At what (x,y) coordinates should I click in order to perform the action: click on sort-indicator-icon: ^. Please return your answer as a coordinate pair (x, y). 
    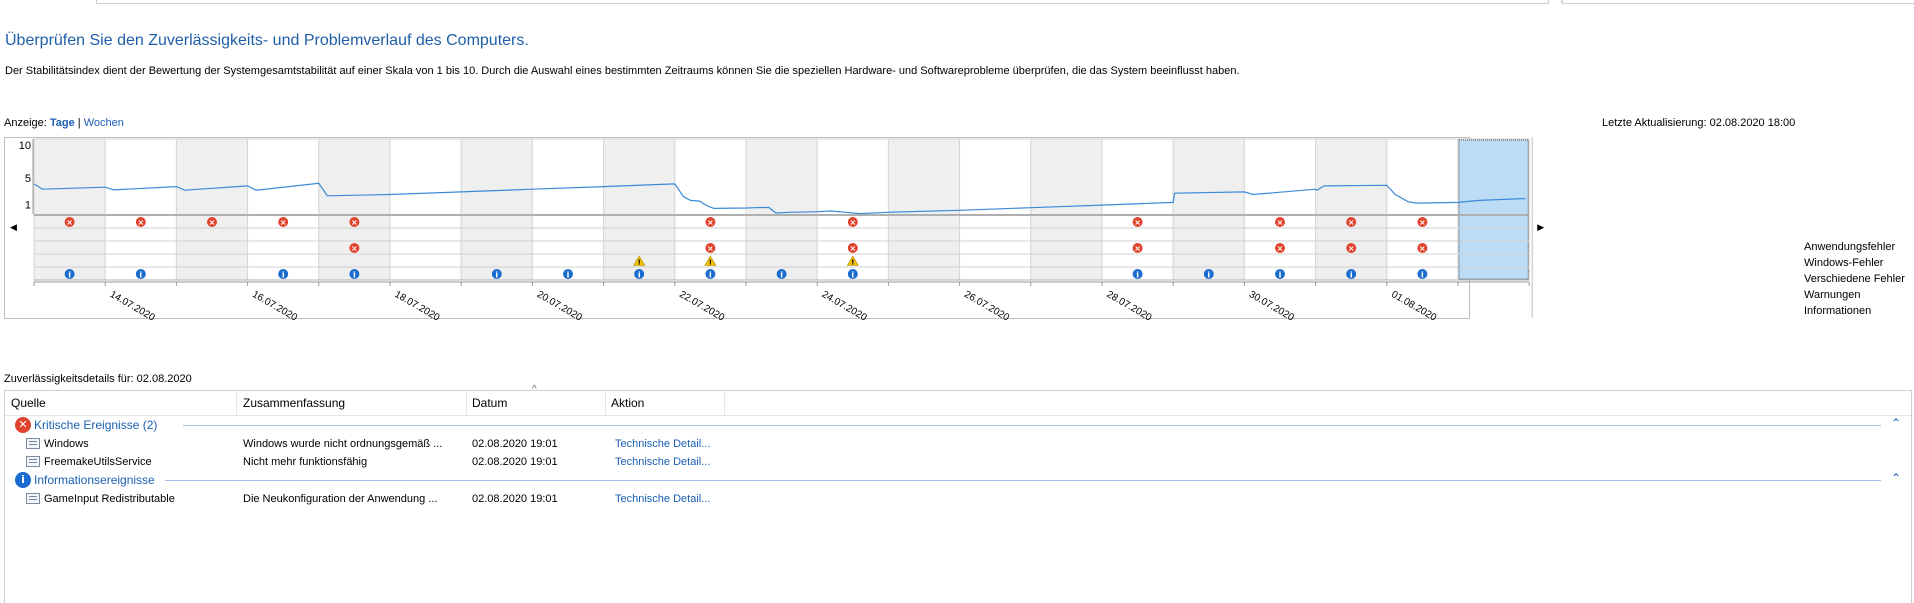
    Looking at the image, I should click on (534, 389).